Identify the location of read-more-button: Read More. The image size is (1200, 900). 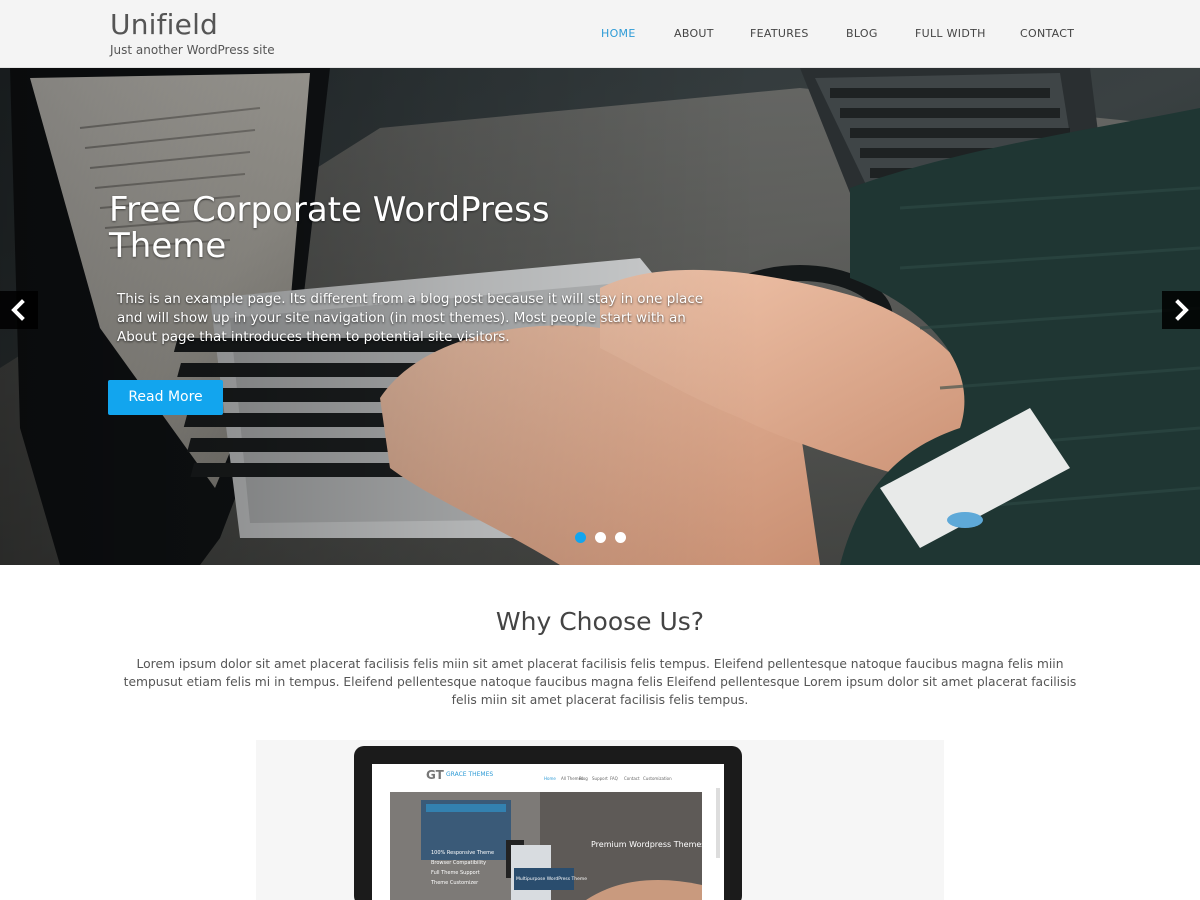
(165, 397).